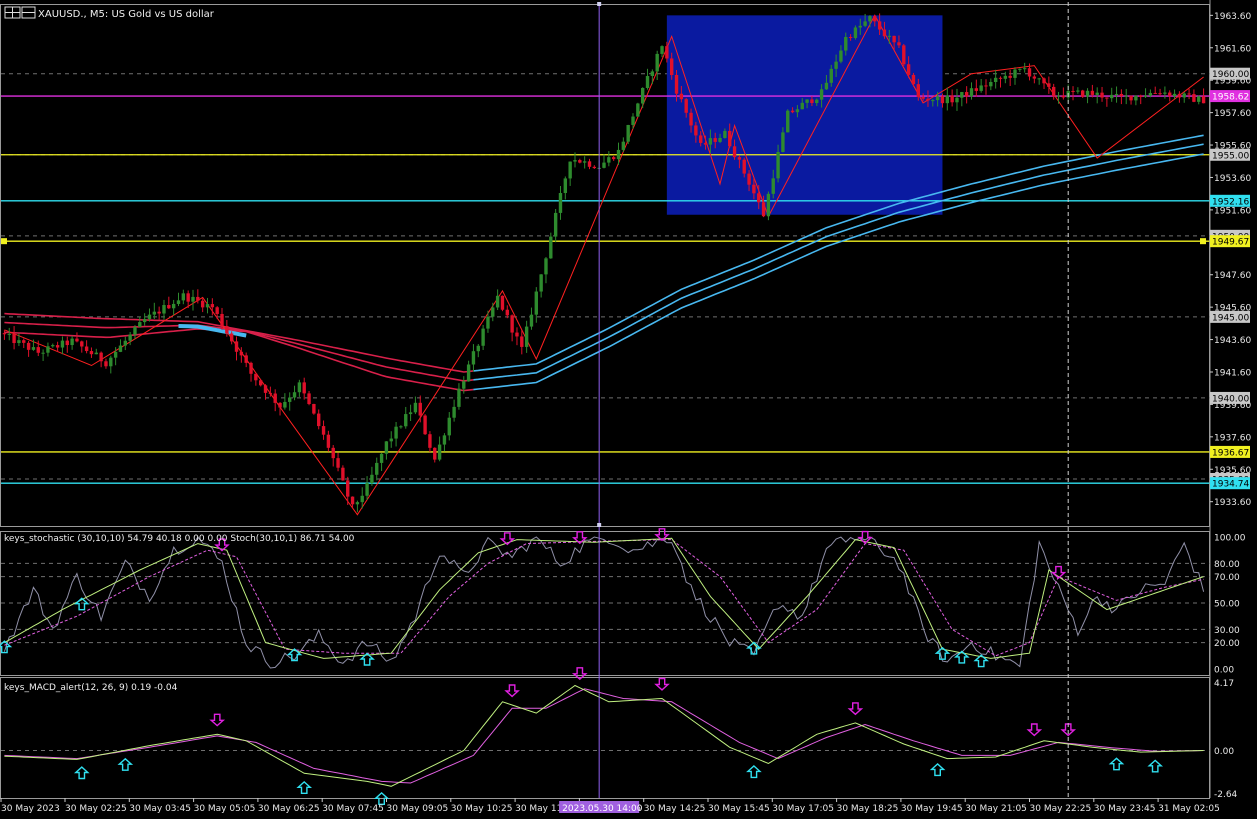 The height and width of the screenshot is (819, 1257). What do you see at coordinates (28, 12) in the screenshot?
I see `one-click-trading-icon` at bounding box center [28, 12].